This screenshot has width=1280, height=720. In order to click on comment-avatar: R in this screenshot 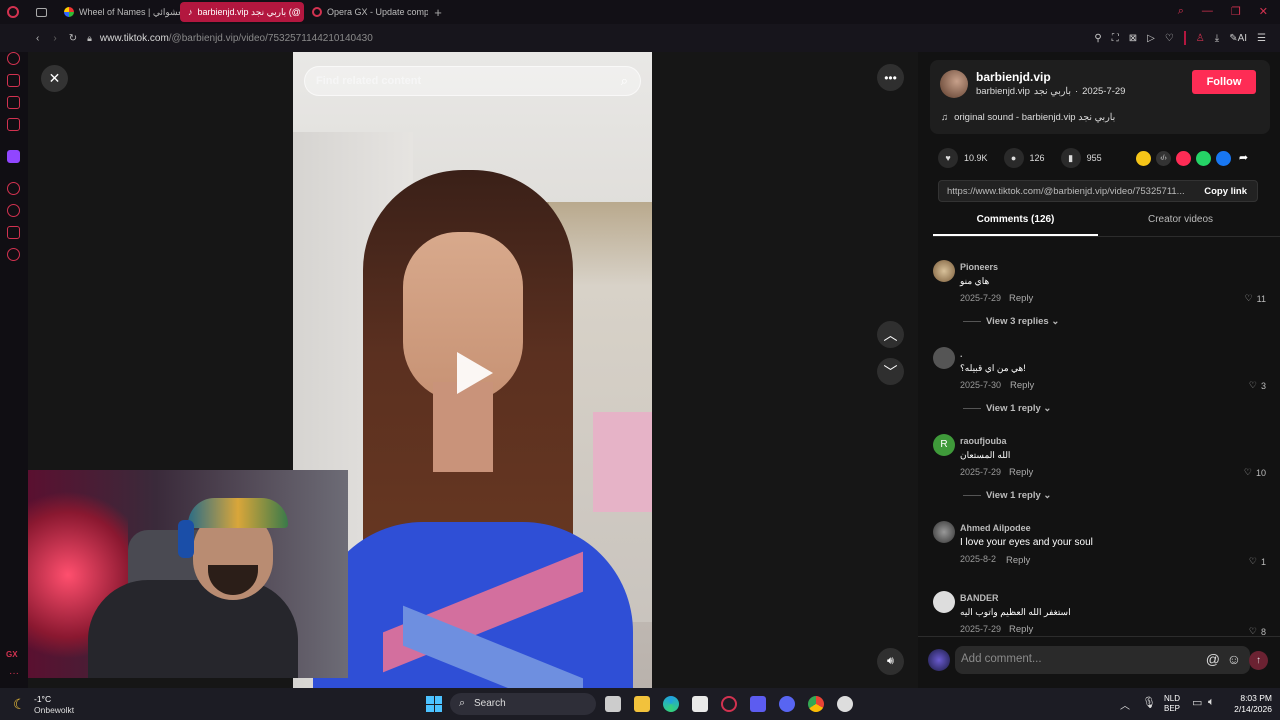, I will do `click(944, 445)`.